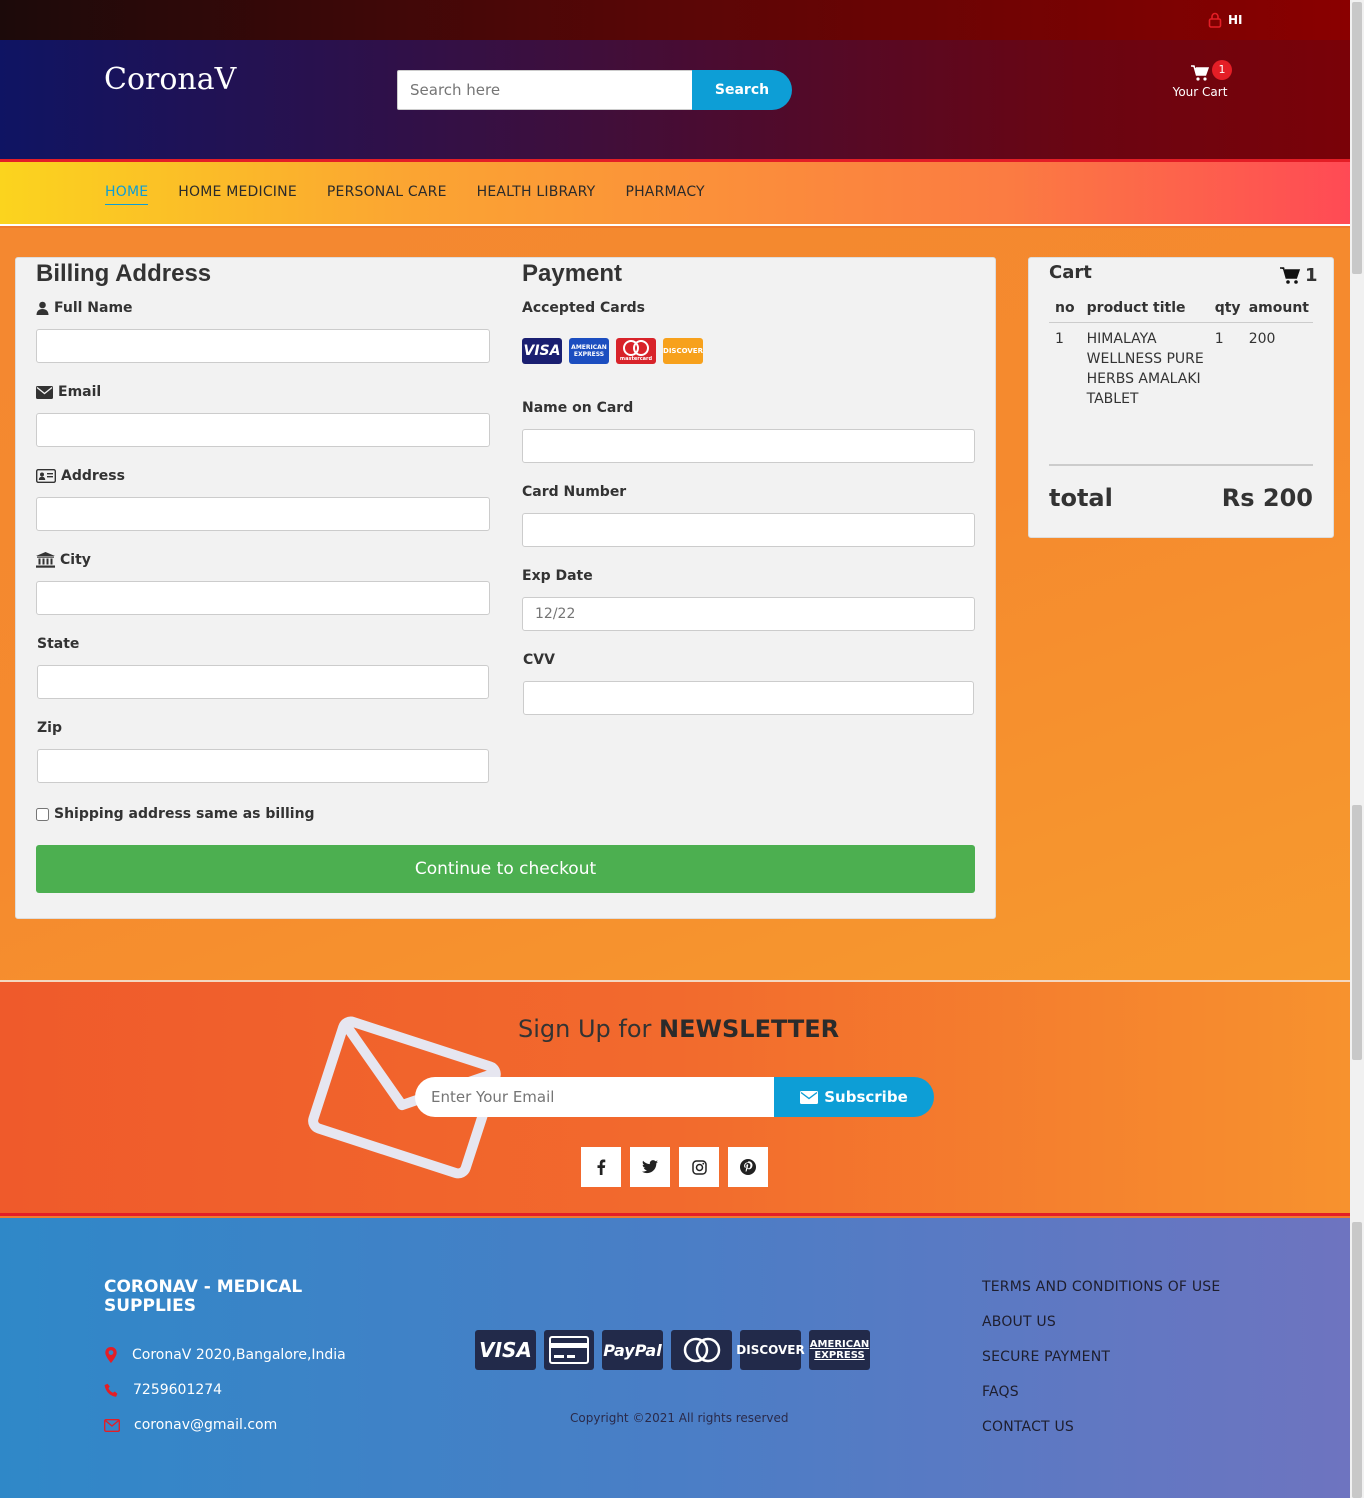  Describe the element at coordinates (237, 194) in the screenshot. I see `nav-item-home-medicine: HOME MEDICINE` at that location.